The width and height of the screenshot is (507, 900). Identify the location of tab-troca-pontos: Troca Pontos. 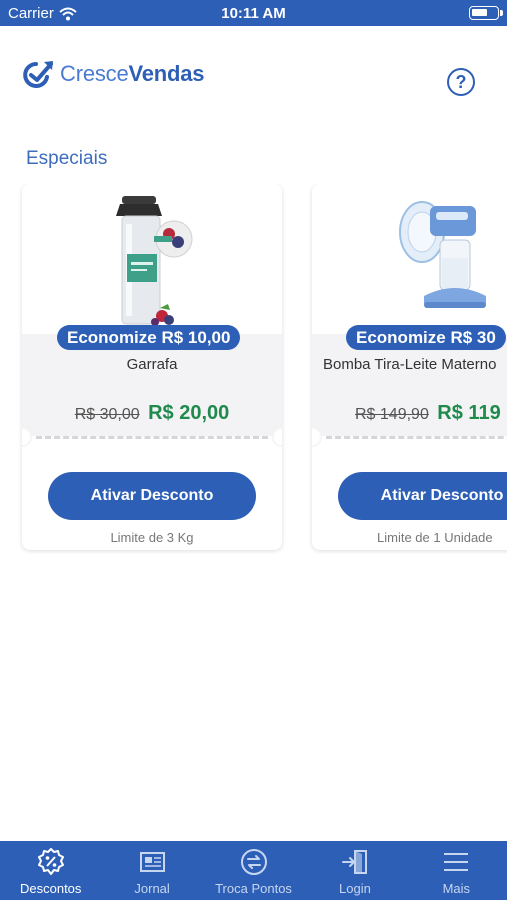
(253, 870).